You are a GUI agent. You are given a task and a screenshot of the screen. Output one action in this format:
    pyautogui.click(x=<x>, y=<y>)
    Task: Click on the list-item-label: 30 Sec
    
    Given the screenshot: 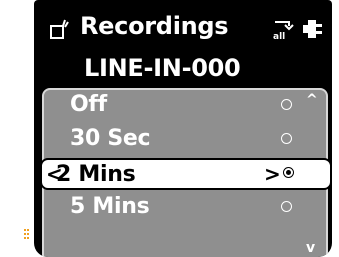 What is the action you would take?
    pyautogui.click(x=110, y=138)
    